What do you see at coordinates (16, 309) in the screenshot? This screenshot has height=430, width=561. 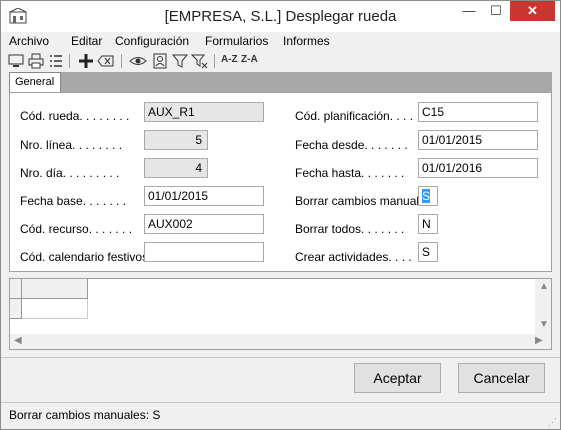 I see `grid-row-header` at bounding box center [16, 309].